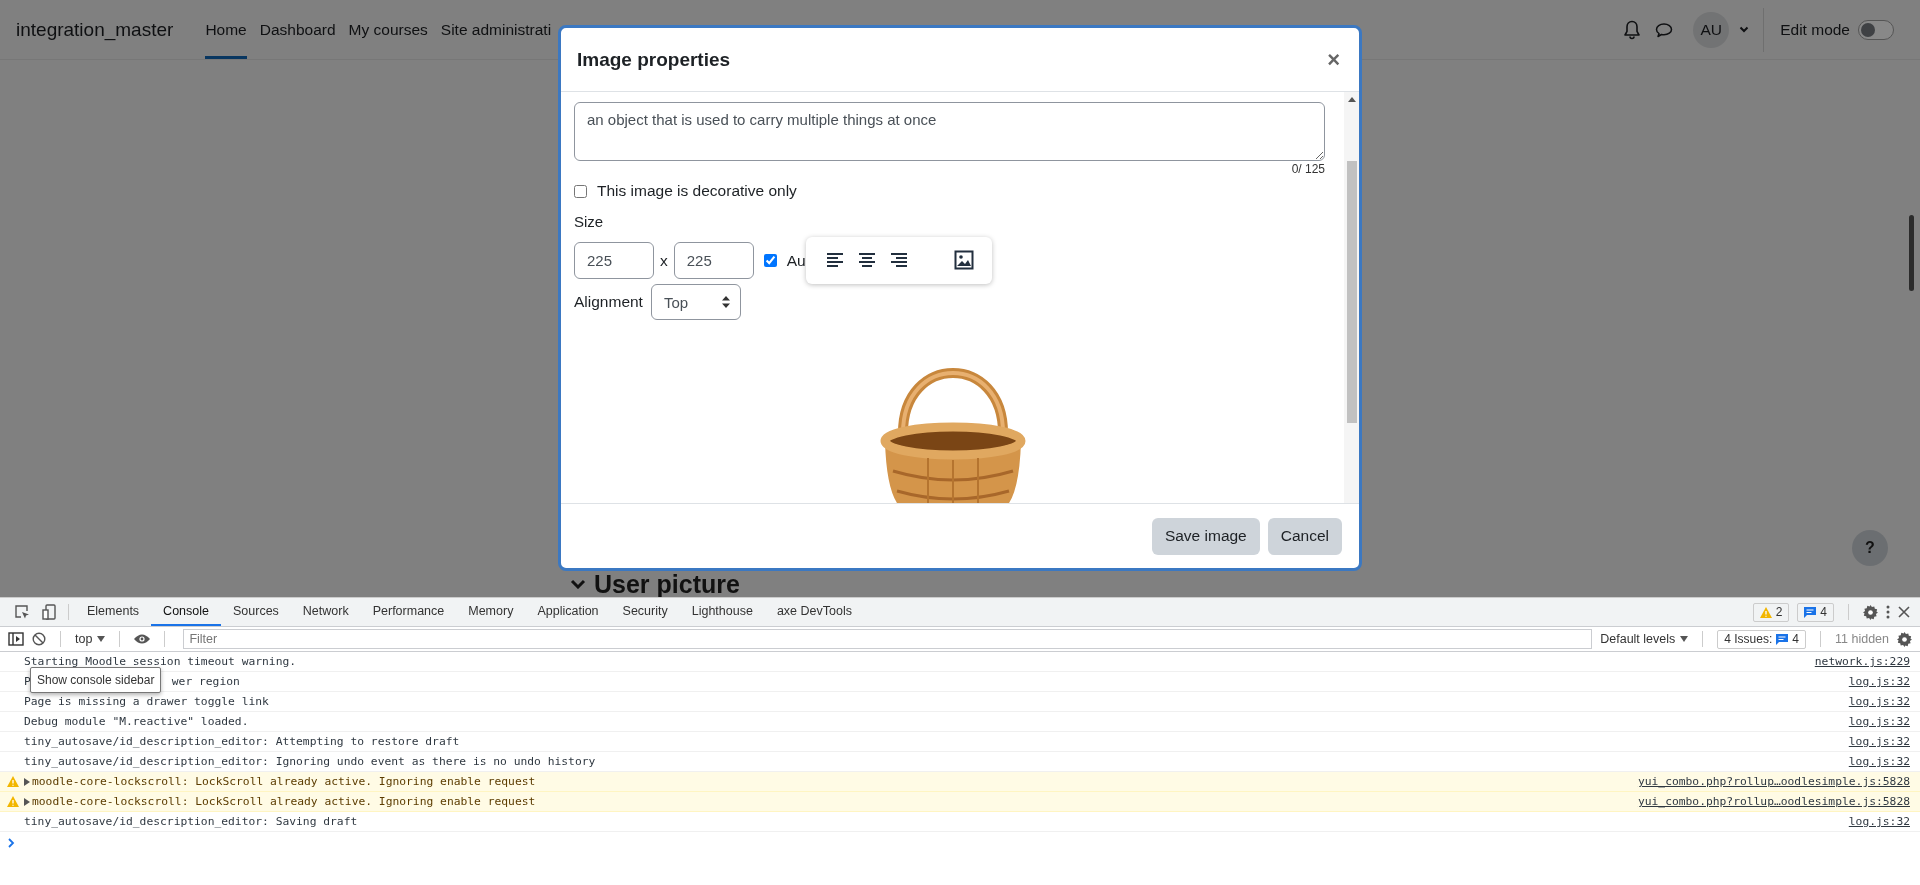 This screenshot has height=885, width=1920. I want to click on user-avatar: AU, so click(1711, 29).